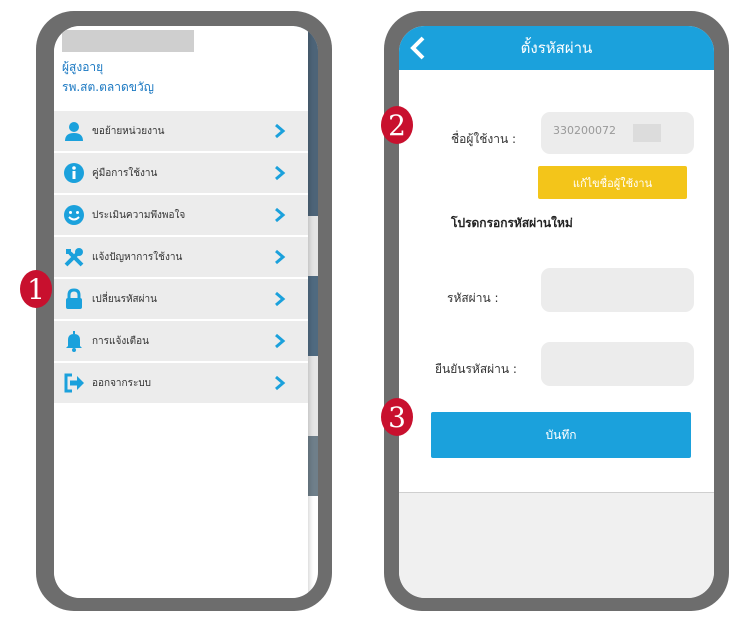 This screenshot has height=618, width=730. I want to click on menu-label: ขอย้ายหน่วยงาน, so click(128, 131).